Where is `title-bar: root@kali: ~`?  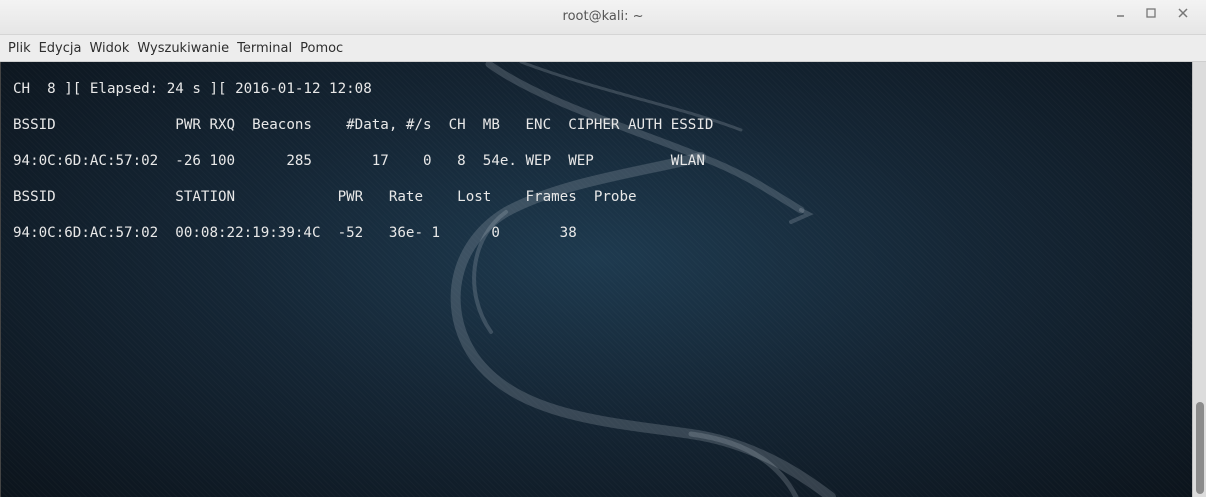 title-bar: root@kali: ~ is located at coordinates (603, 17).